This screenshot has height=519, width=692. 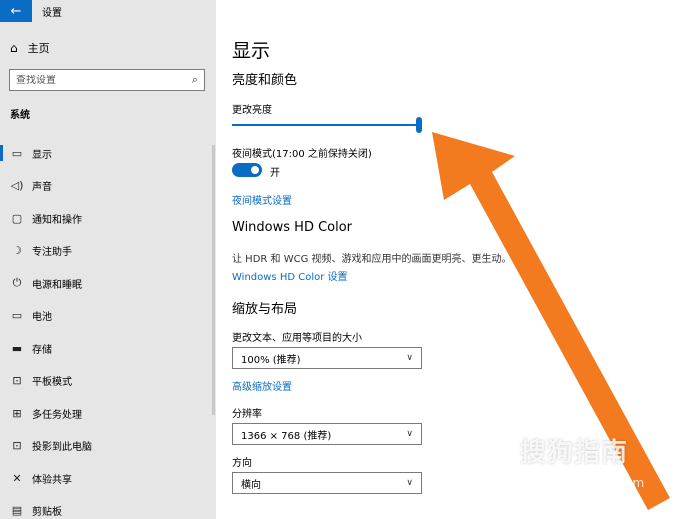 I want to click on sidebar-item-label: 专注助手, so click(x=52, y=253).